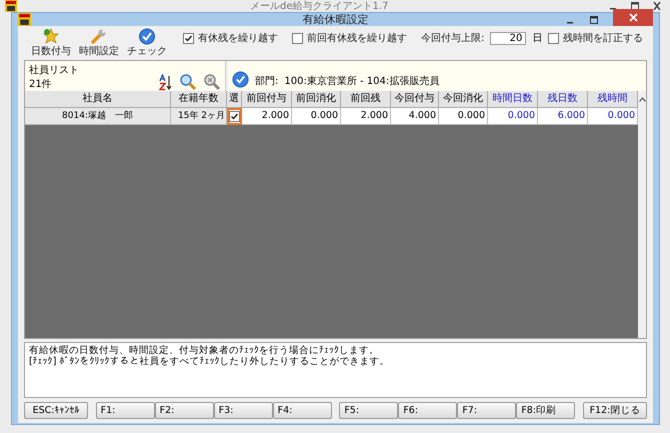 The width and height of the screenshot is (670, 433). Describe the element at coordinates (614, 410) in the screenshot. I see `function-key-button: F12:閉じる` at that location.